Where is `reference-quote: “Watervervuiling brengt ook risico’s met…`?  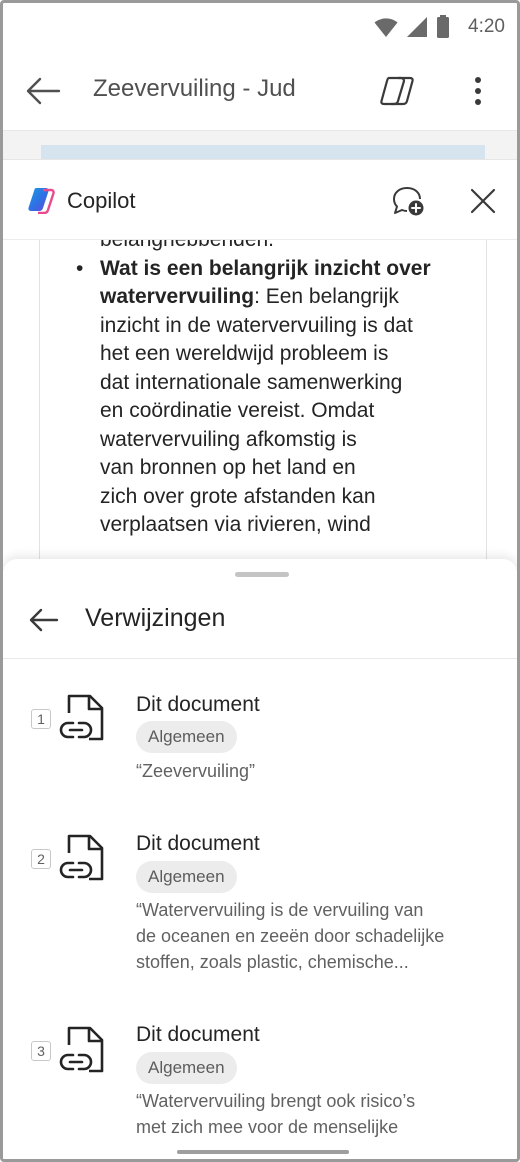
reference-quote: “Watervervuiling brengt ook risico’s met… is located at coordinates (311, 1114).